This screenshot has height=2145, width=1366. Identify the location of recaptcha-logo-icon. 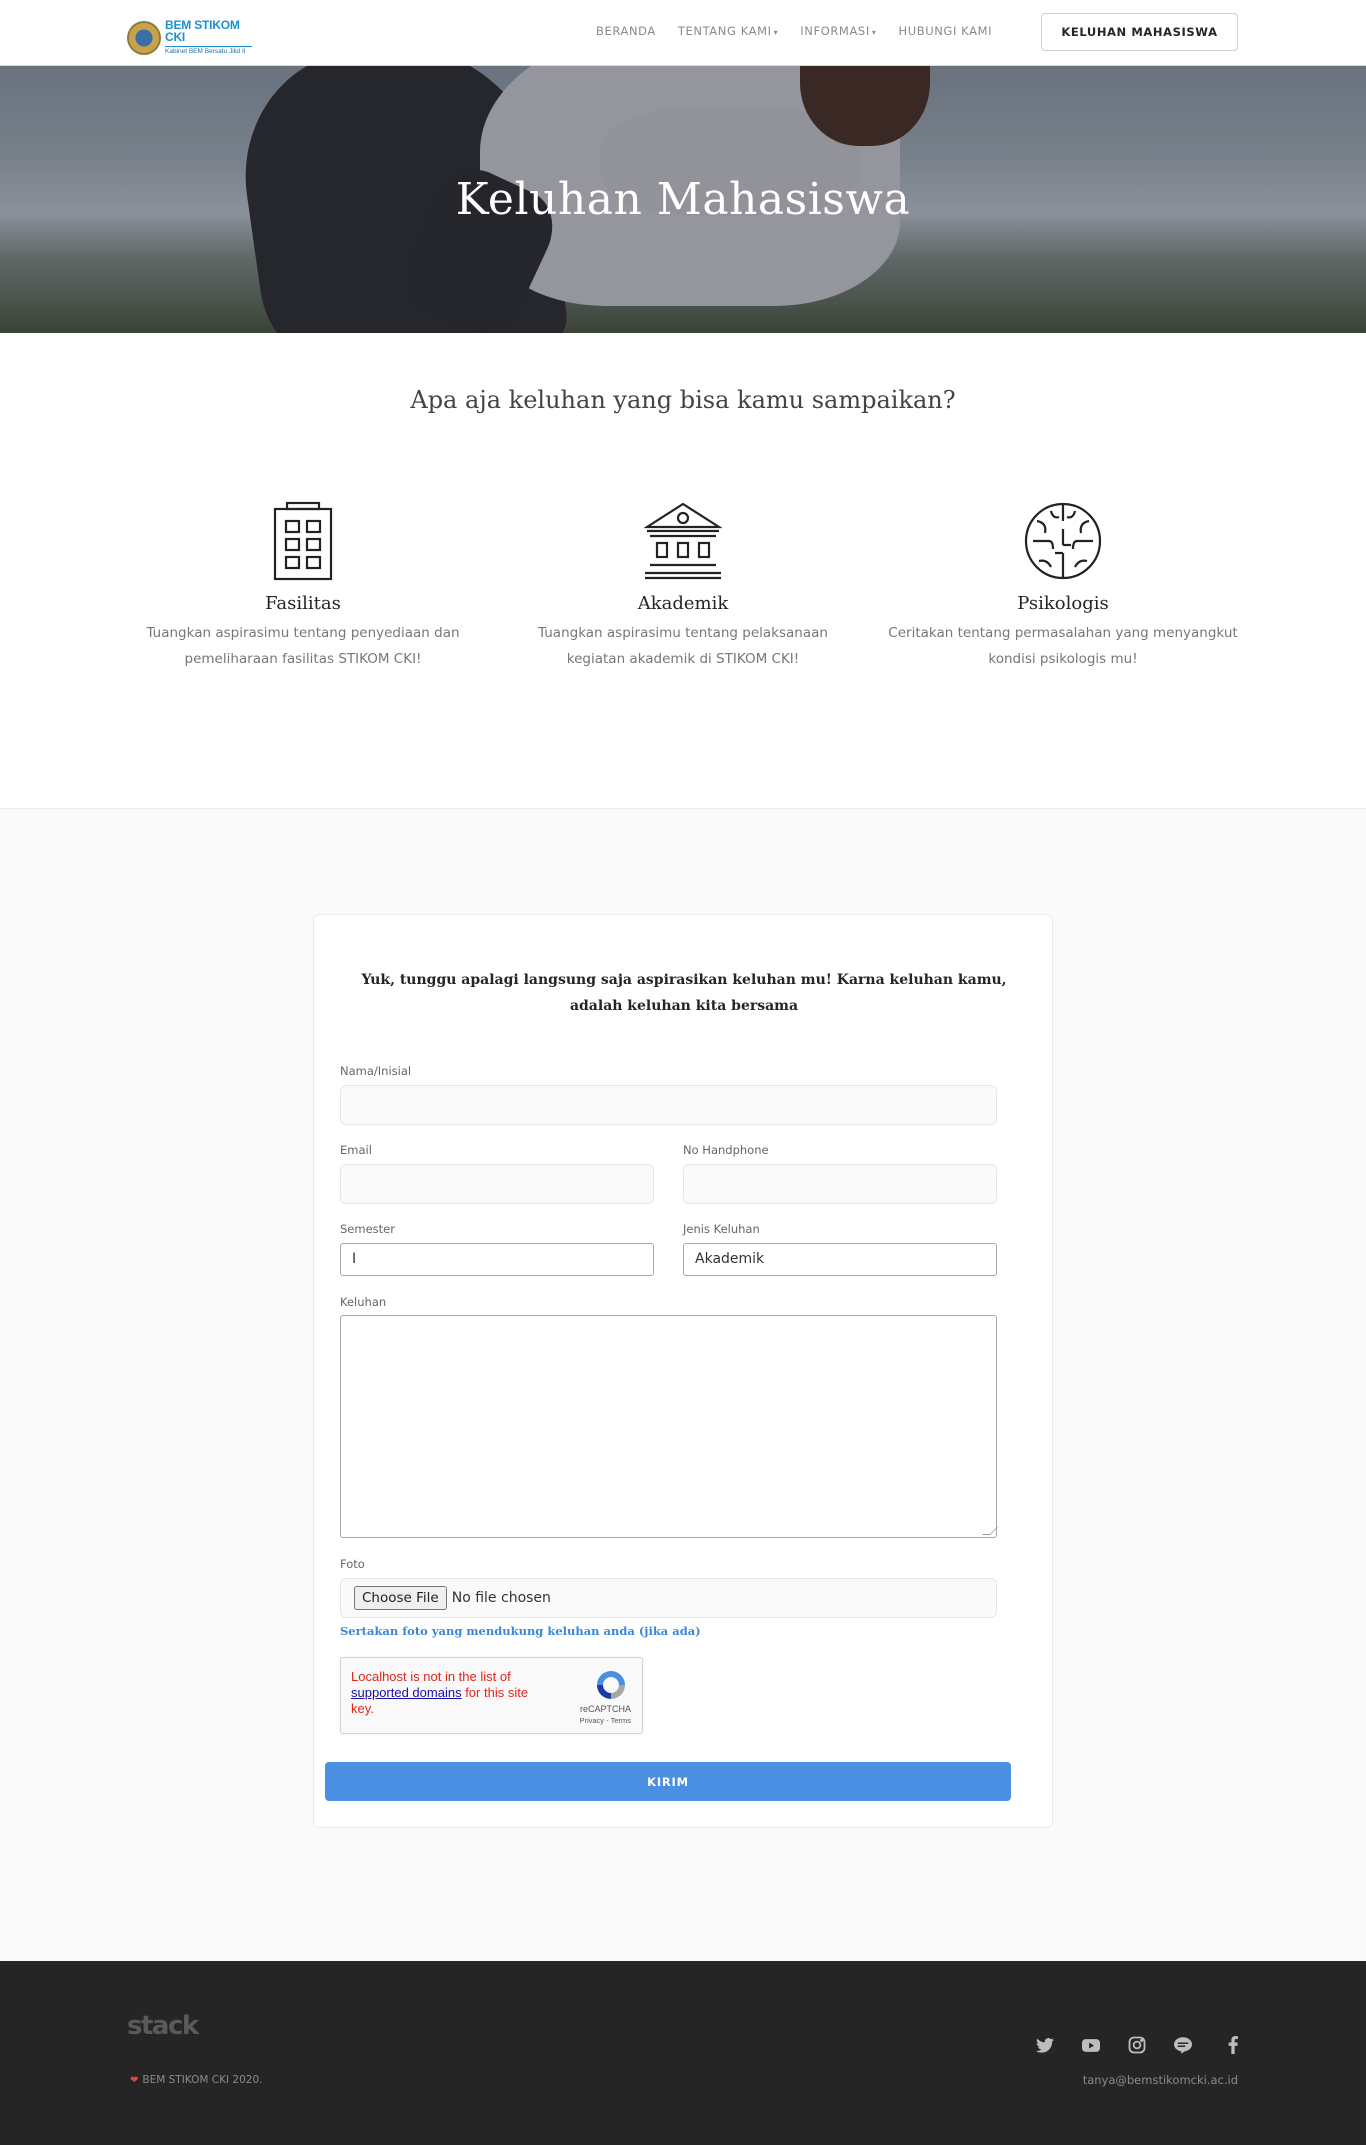
(611, 1685).